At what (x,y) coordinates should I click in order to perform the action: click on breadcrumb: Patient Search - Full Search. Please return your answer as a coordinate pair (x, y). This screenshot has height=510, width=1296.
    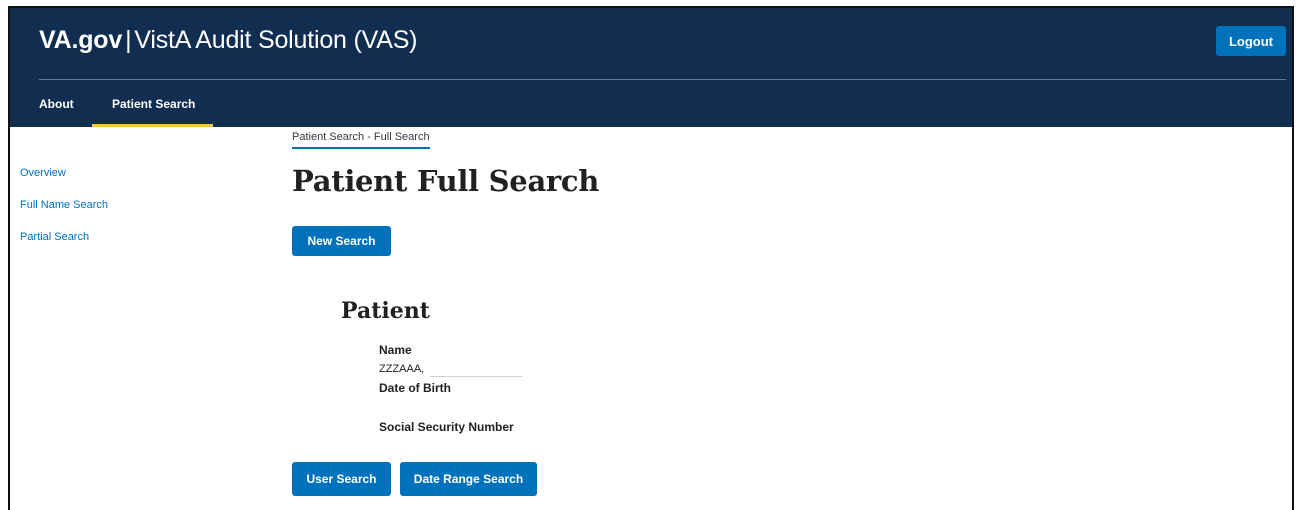
    Looking at the image, I should click on (361, 140).